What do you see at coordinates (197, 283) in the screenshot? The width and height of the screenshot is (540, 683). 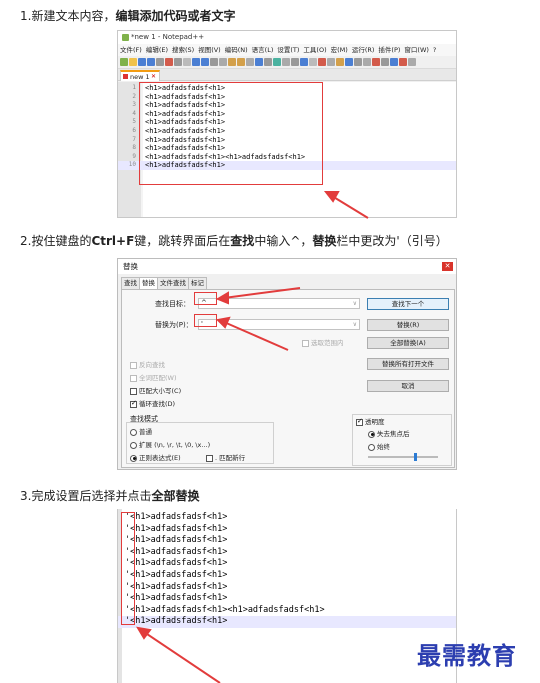 I see `tab-mark: 标记` at bounding box center [197, 283].